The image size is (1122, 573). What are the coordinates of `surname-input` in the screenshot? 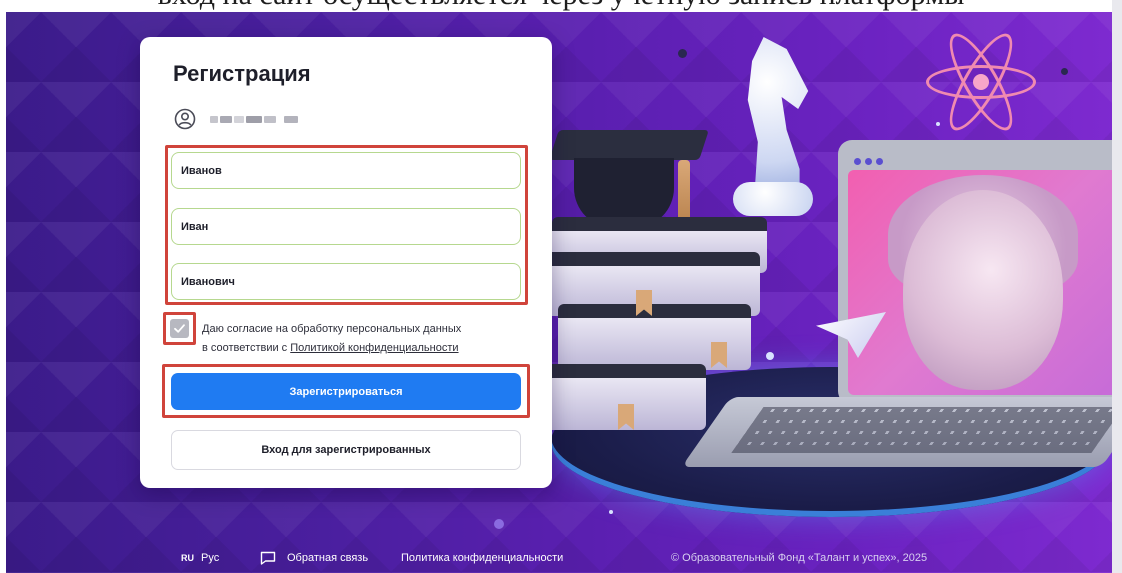 It's located at (346, 170).